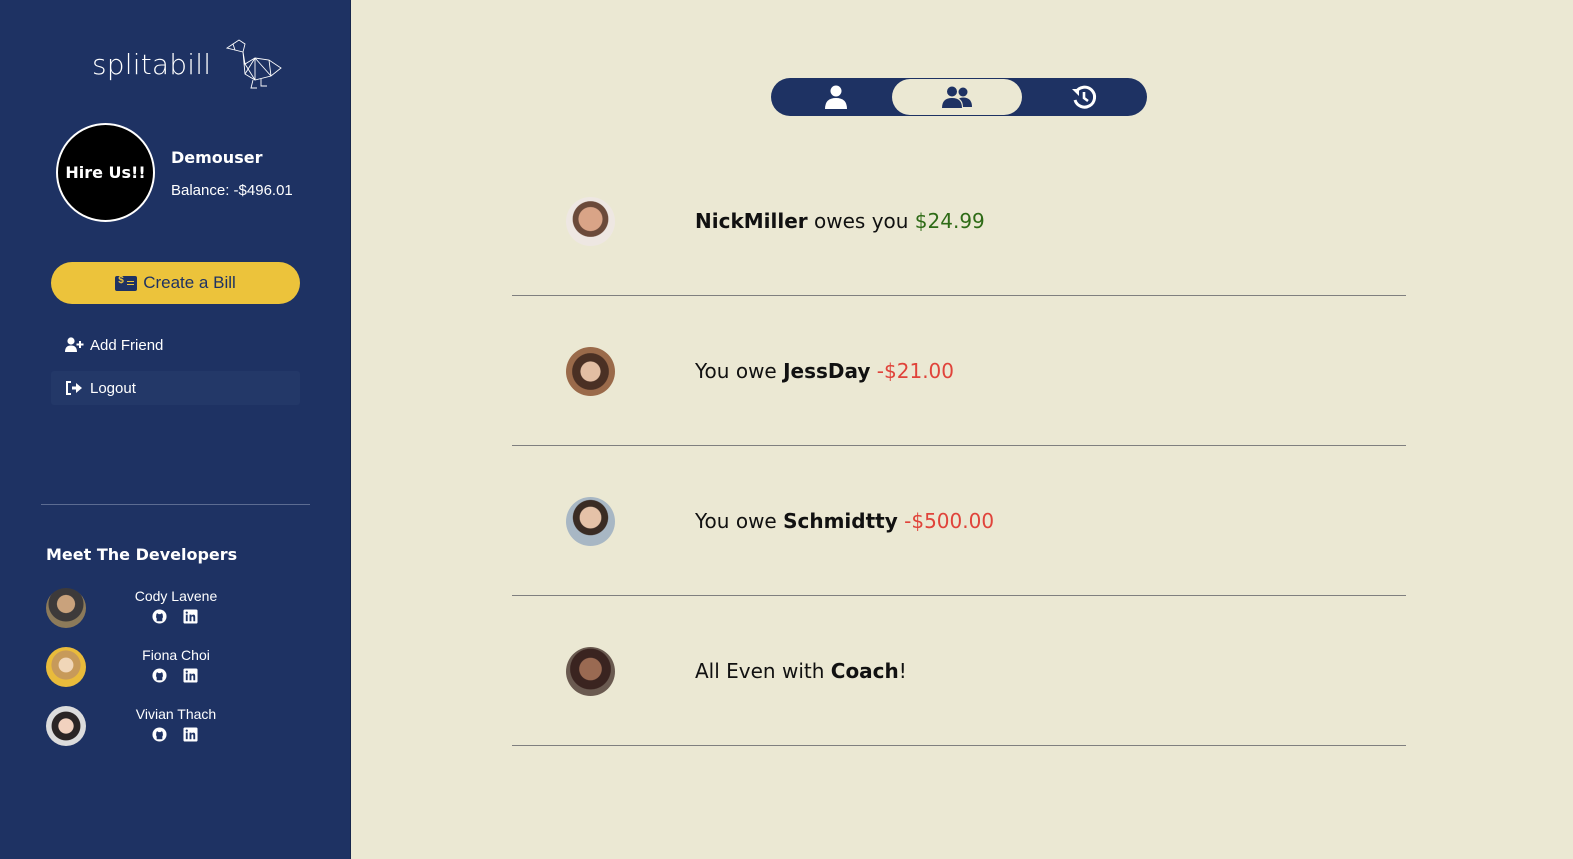  I want to click on developer-card: Vivian Thach, so click(176, 727).